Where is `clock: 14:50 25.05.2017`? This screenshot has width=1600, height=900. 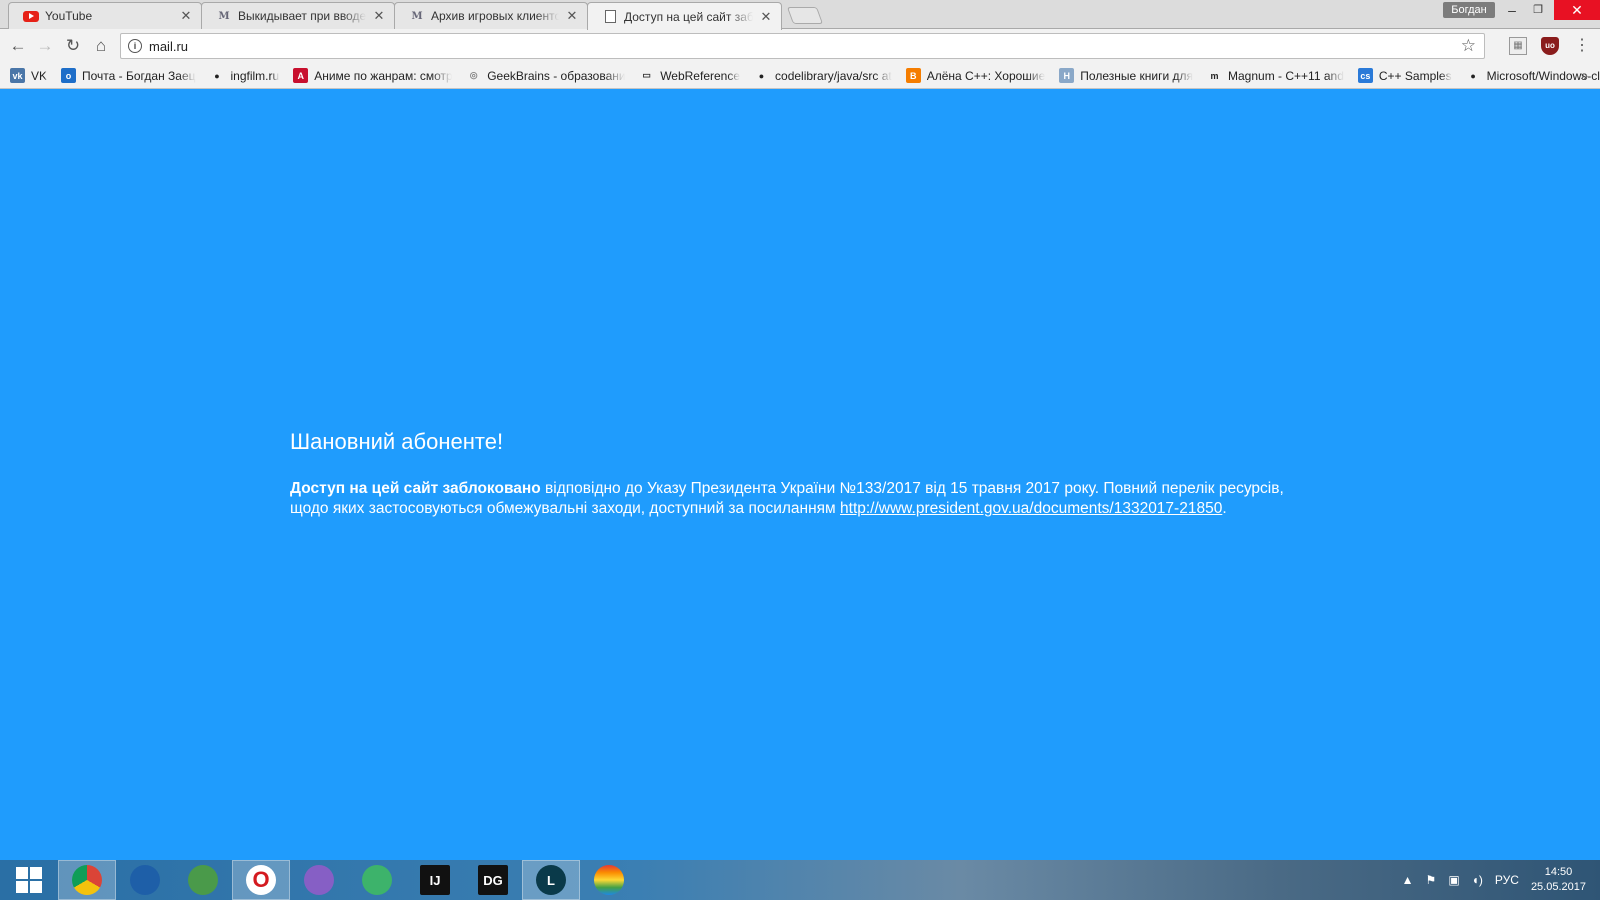 clock: 14:50 25.05.2017 is located at coordinates (1558, 880).